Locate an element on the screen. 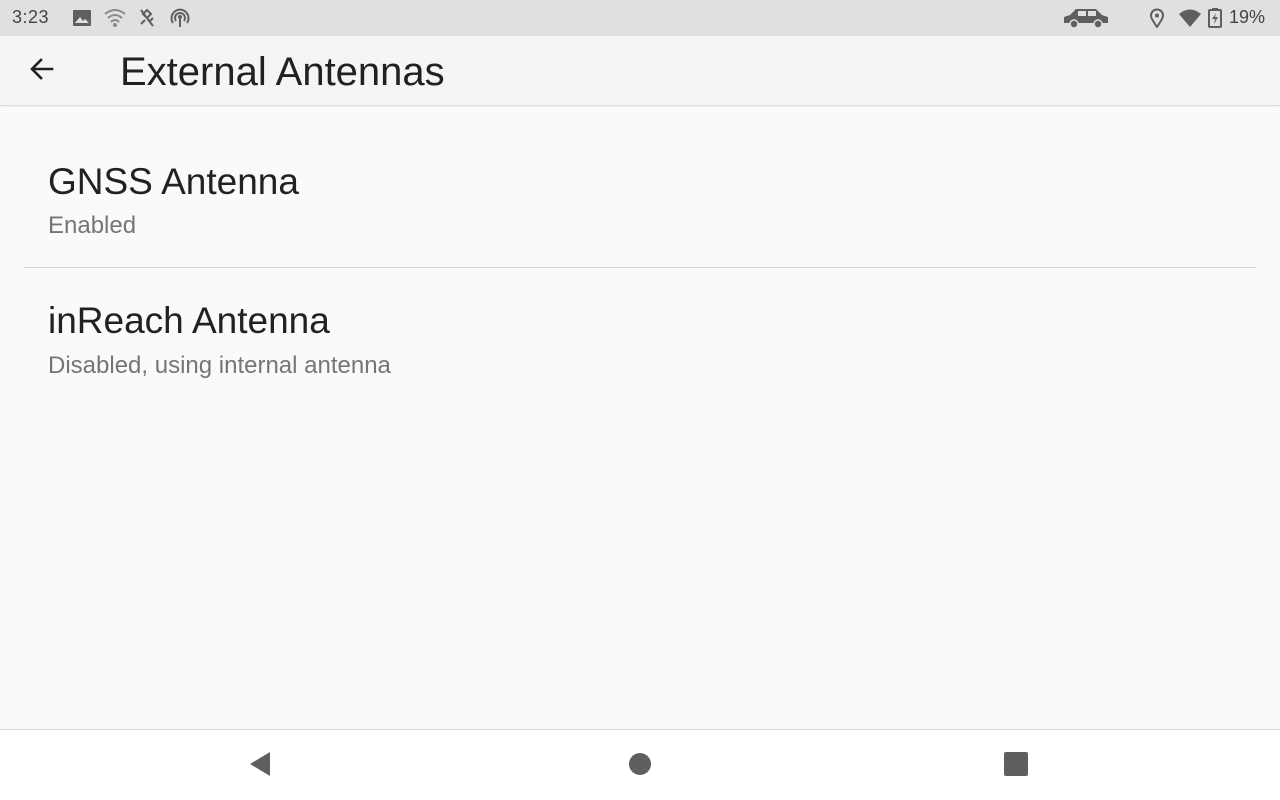 The width and height of the screenshot is (1280, 800). satellite-off-icon is located at coordinates (147, 18).